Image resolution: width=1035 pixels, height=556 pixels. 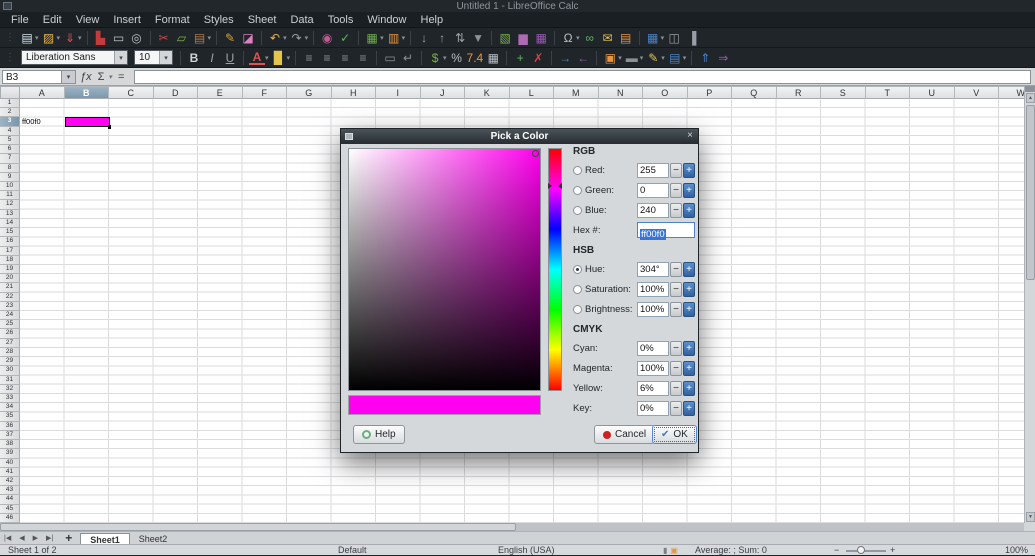 I want to click on find-and-replace-icon: ◉, so click(x=327, y=38).